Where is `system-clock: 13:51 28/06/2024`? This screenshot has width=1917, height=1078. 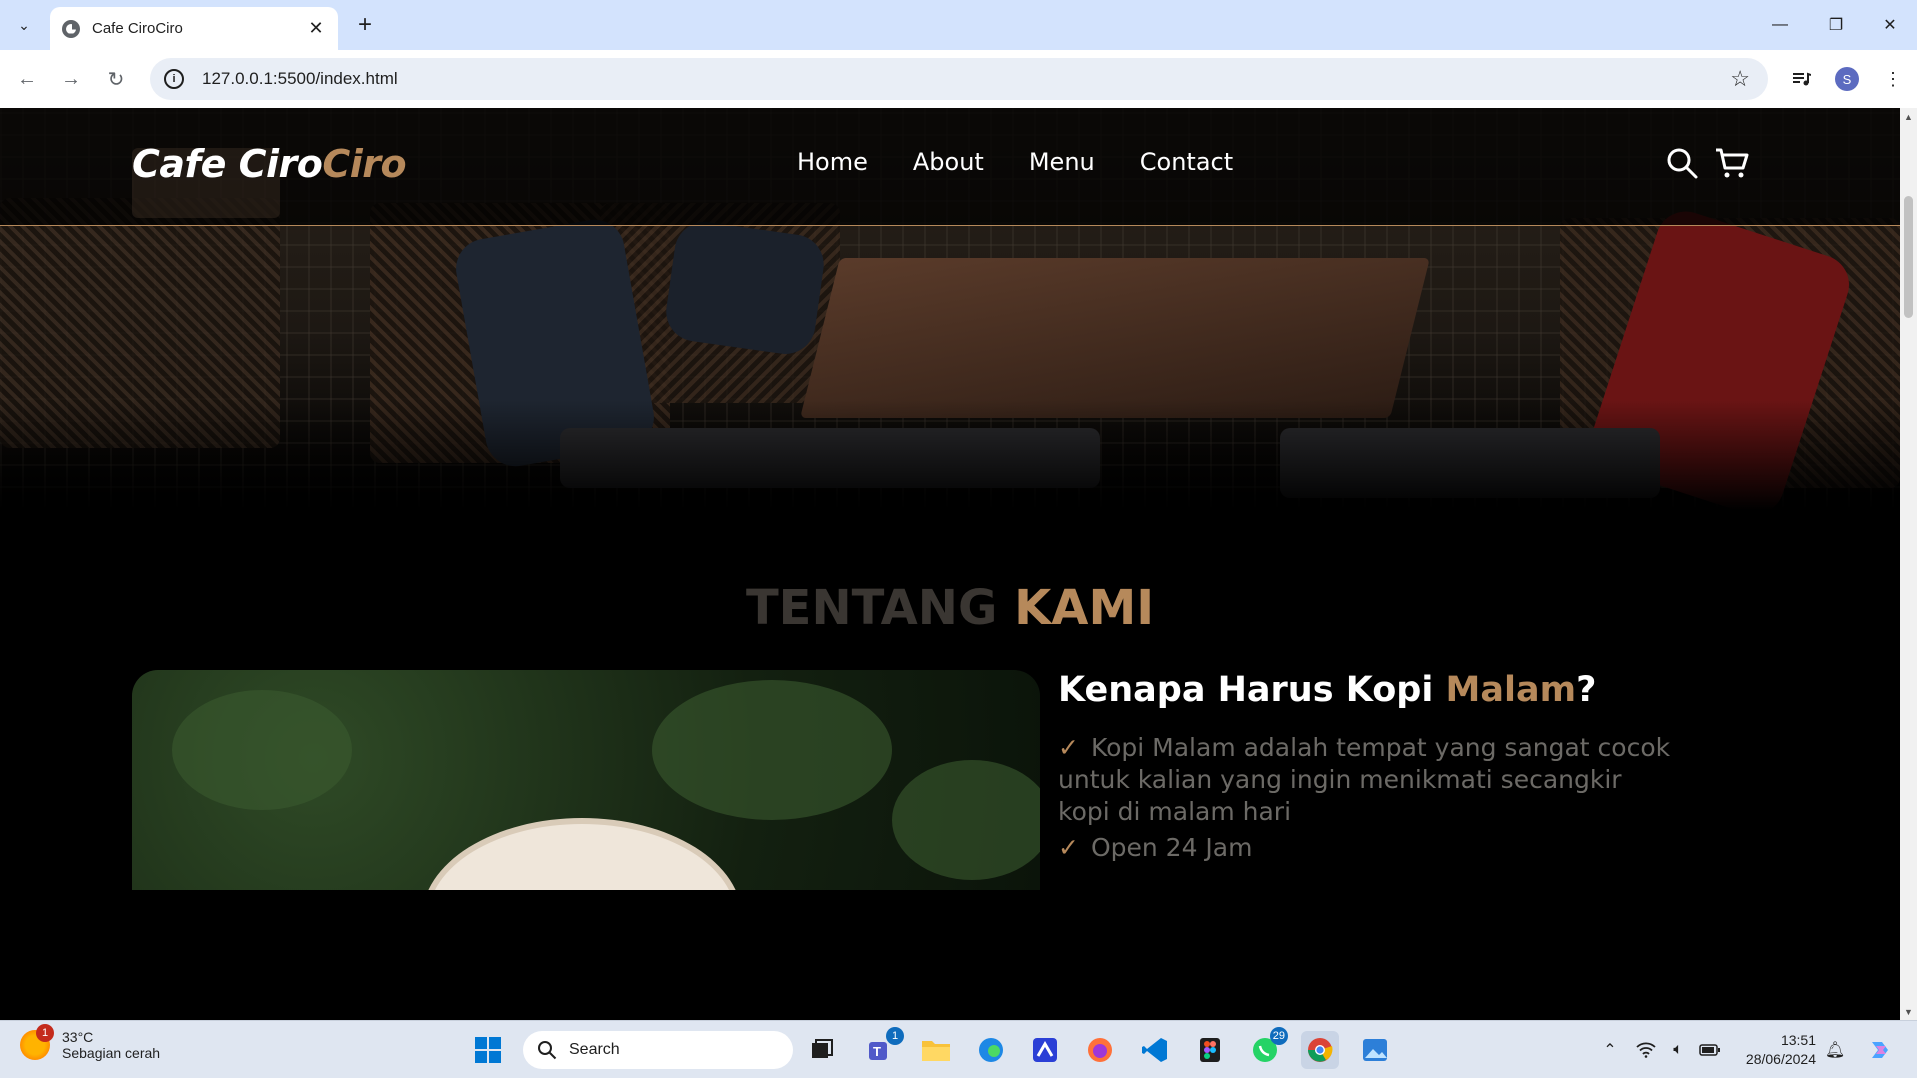
system-clock: 13:51 28/06/2024 is located at coordinates (1773, 1050).